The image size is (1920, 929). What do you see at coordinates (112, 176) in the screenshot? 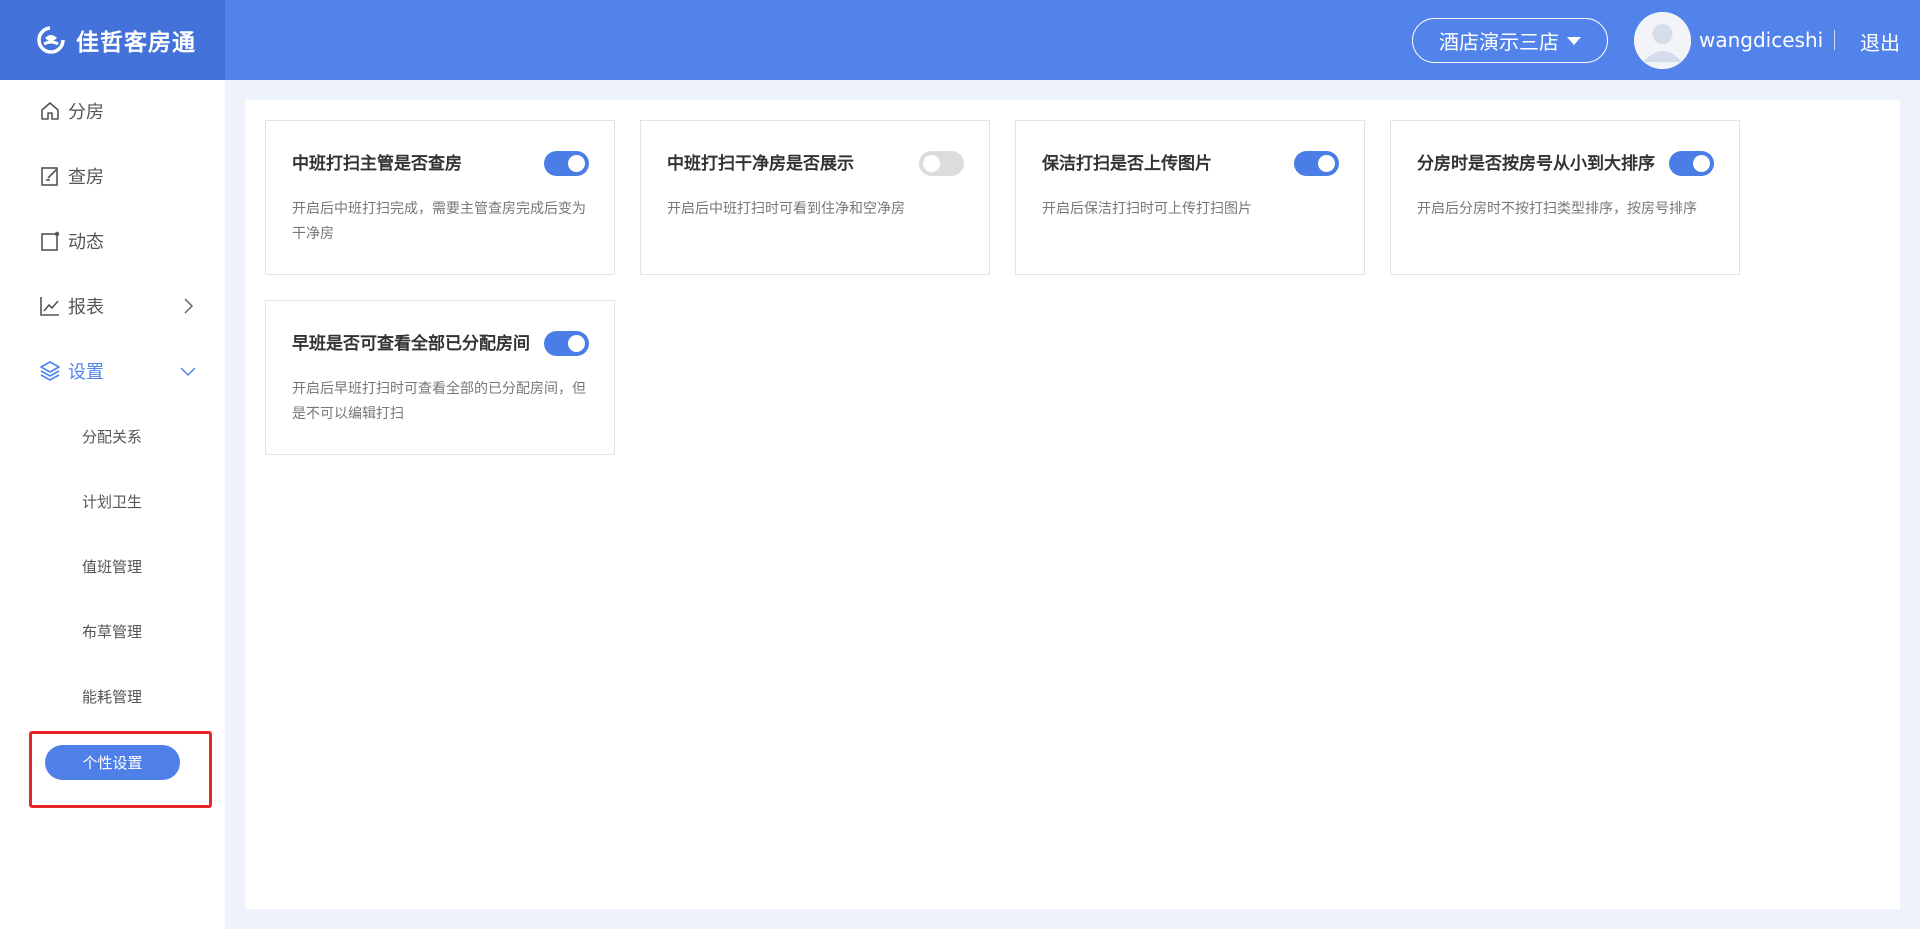
I see `sidebar-item-inspect-room: 查房` at bounding box center [112, 176].